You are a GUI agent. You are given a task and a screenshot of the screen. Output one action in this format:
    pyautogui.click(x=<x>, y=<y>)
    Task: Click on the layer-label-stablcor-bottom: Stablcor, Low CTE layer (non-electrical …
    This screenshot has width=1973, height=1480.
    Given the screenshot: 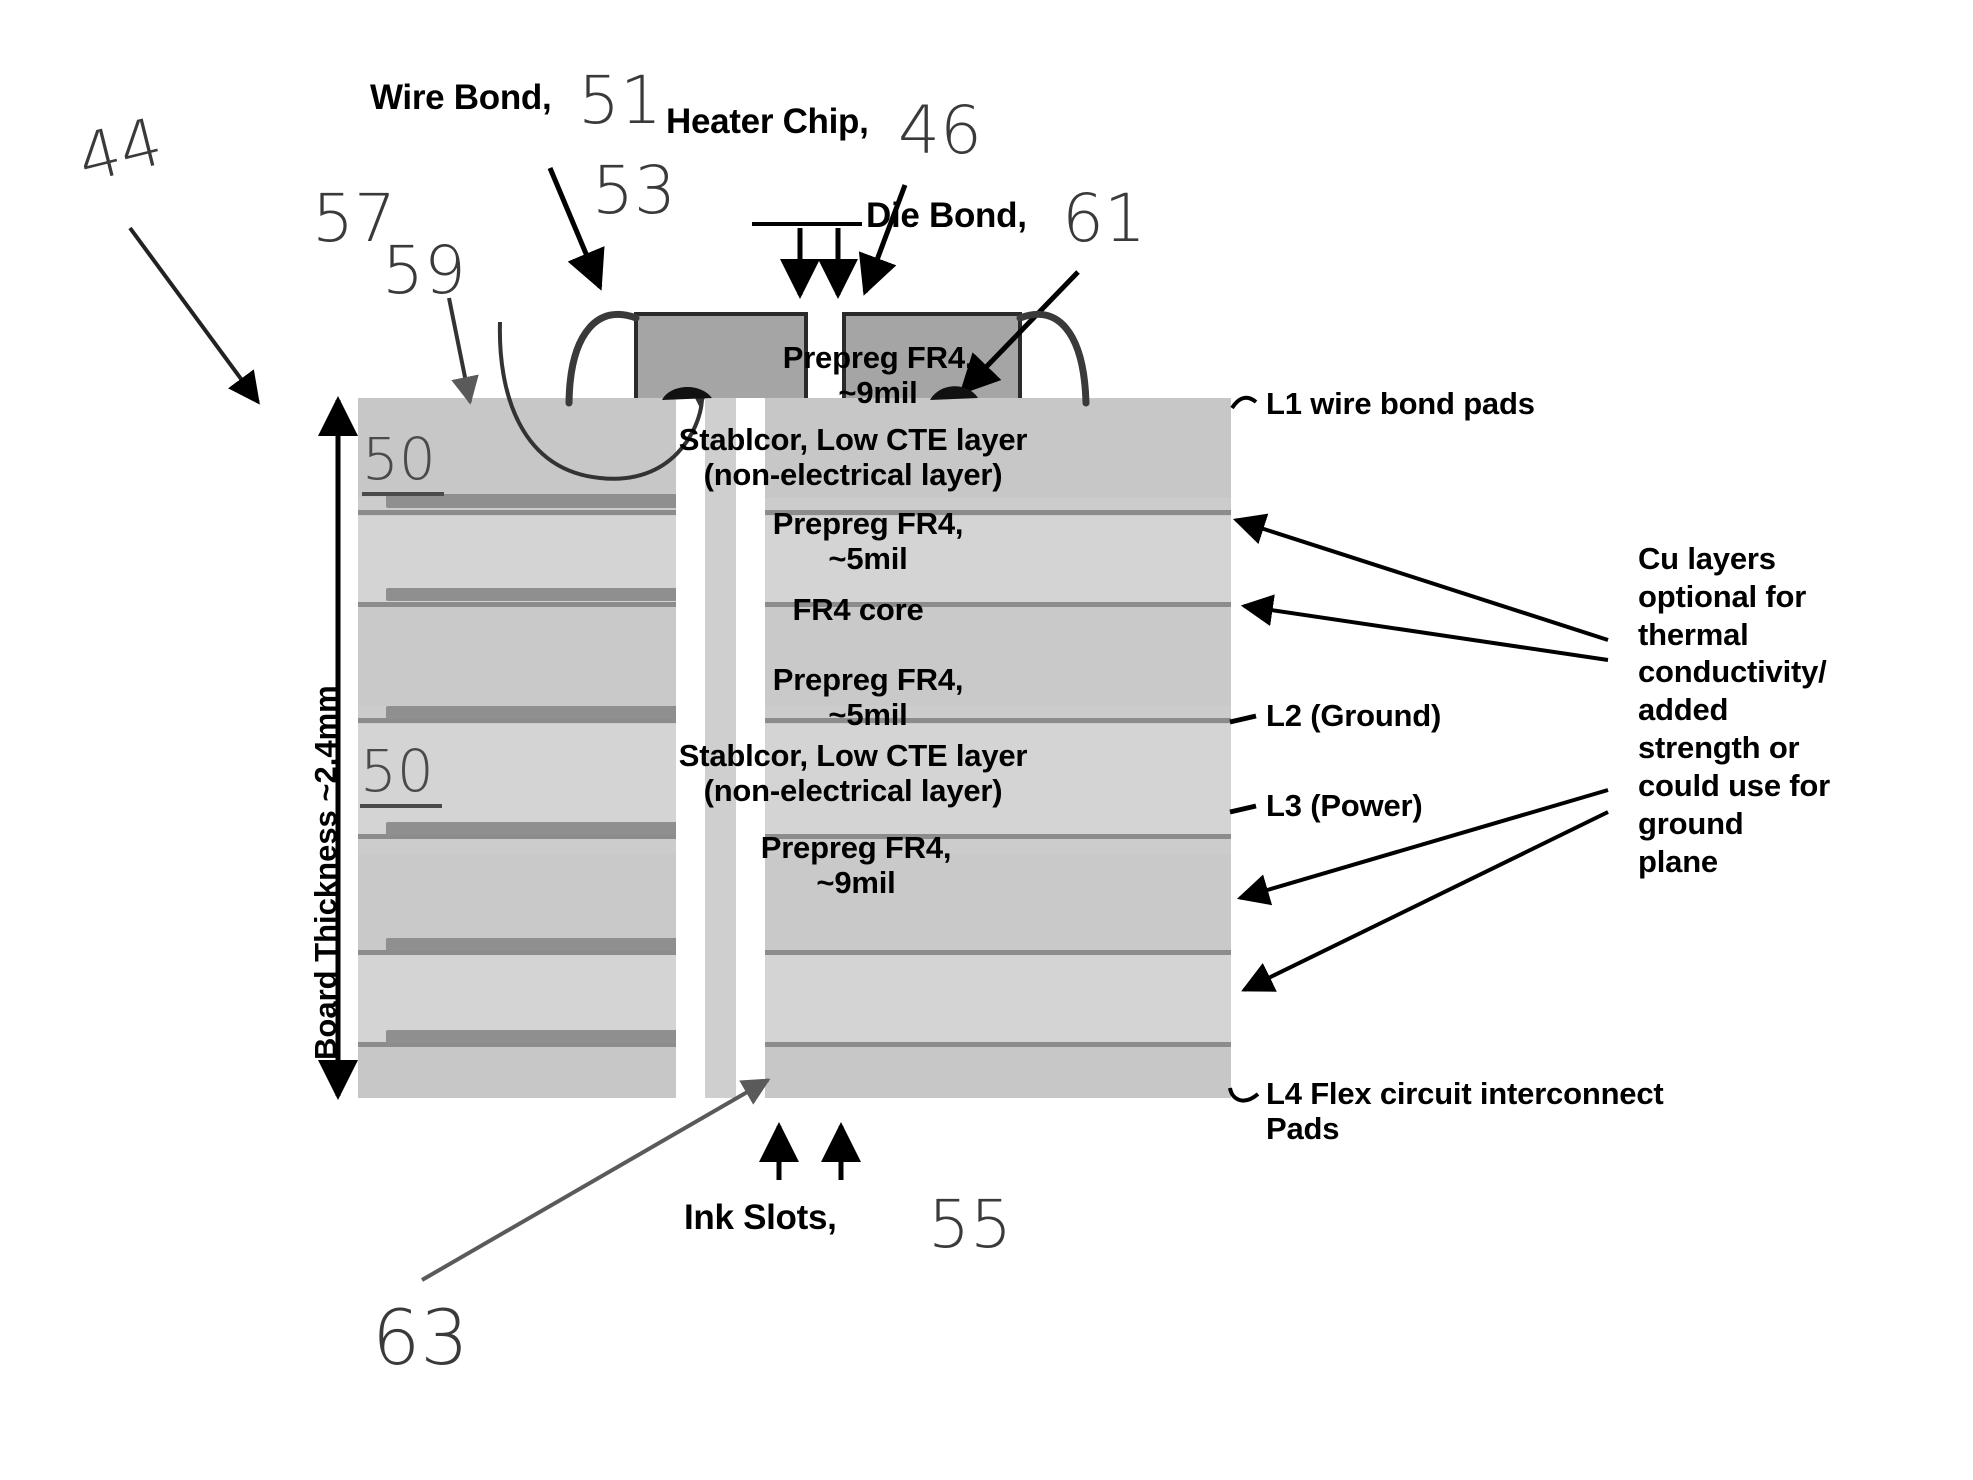 What is the action you would take?
    pyautogui.click(x=853, y=773)
    